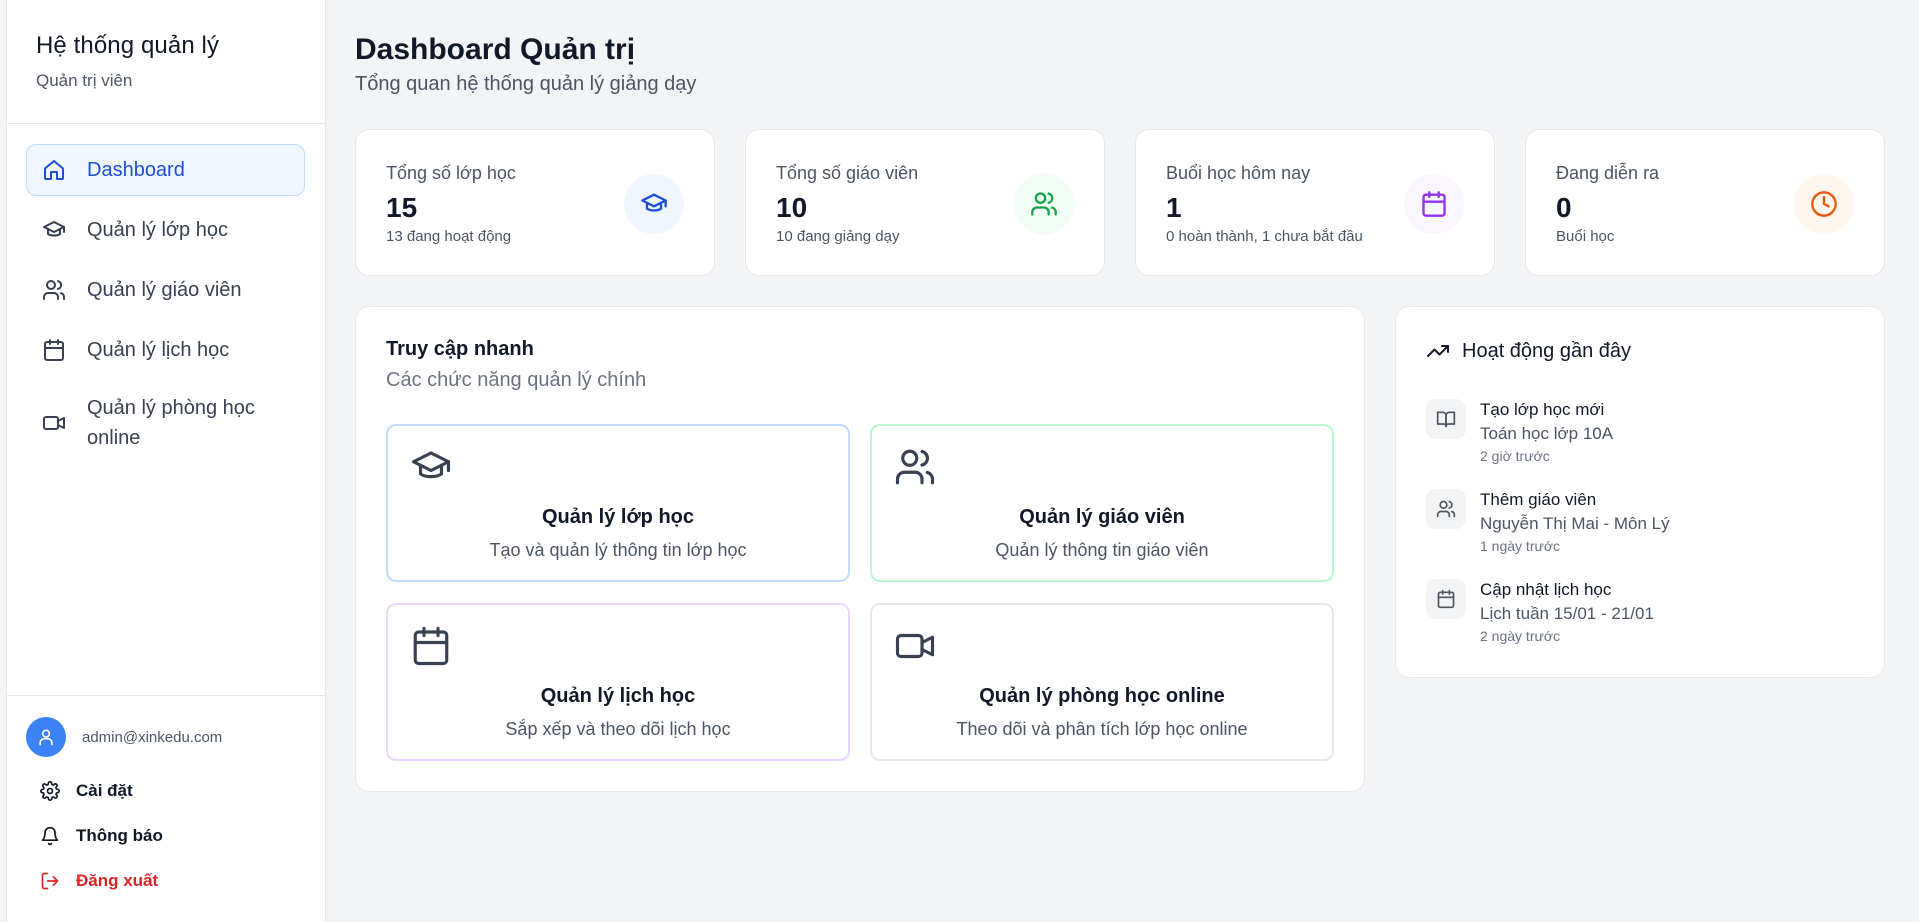 This screenshot has width=1919, height=922. What do you see at coordinates (847, 173) in the screenshot?
I see `stat-label: Tổng số giáo viên` at bounding box center [847, 173].